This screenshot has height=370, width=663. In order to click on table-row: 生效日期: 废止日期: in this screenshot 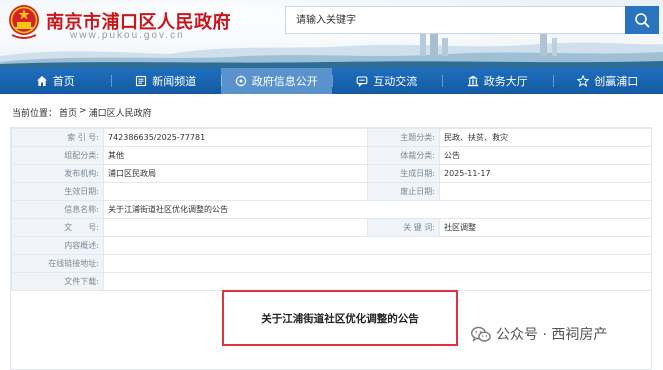, I will do `click(331, 191)`.